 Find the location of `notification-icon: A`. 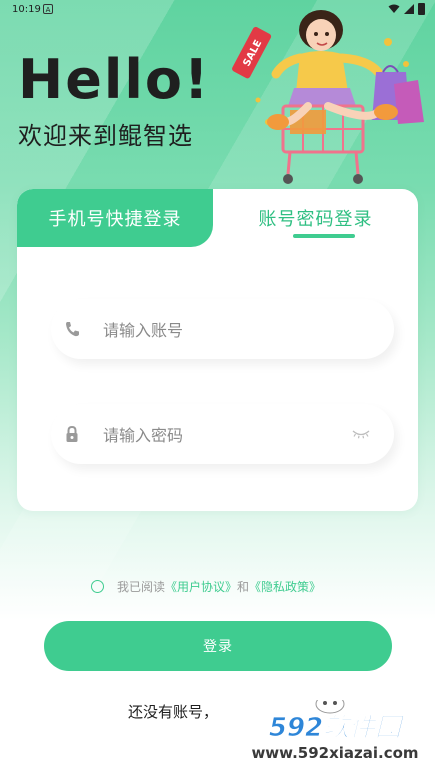

notification-icon: A is located at coordinates (48, 9).